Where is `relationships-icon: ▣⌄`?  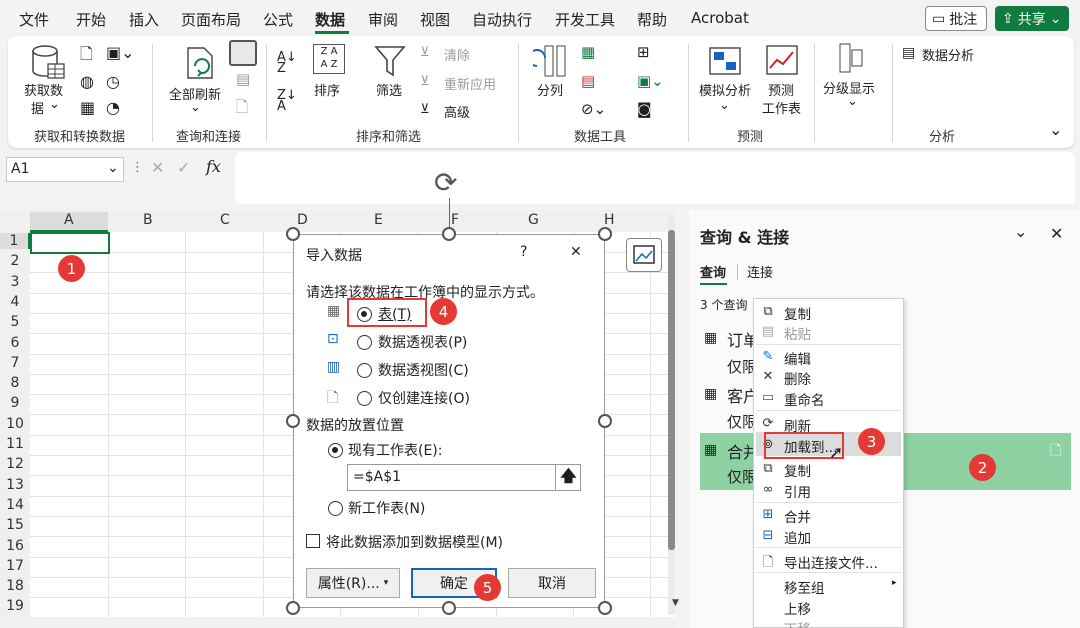
relationships-icon: ▣⌄ is located at coordinates (650, 81).